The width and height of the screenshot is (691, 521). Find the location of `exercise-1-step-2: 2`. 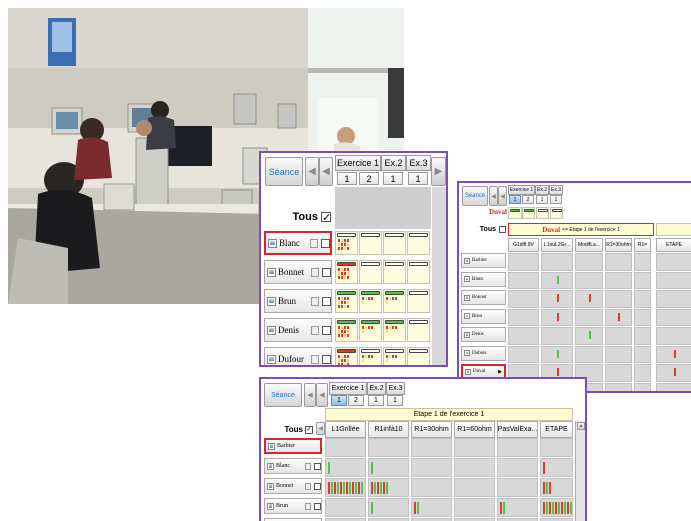

exercise-1-step-2: 2 is located at coordinates (356, 400).